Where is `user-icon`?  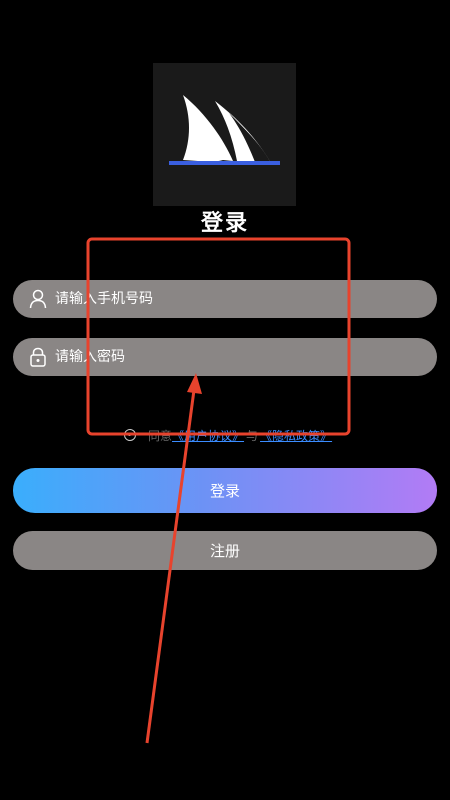 user-icon is located at coordinates (38, 299).